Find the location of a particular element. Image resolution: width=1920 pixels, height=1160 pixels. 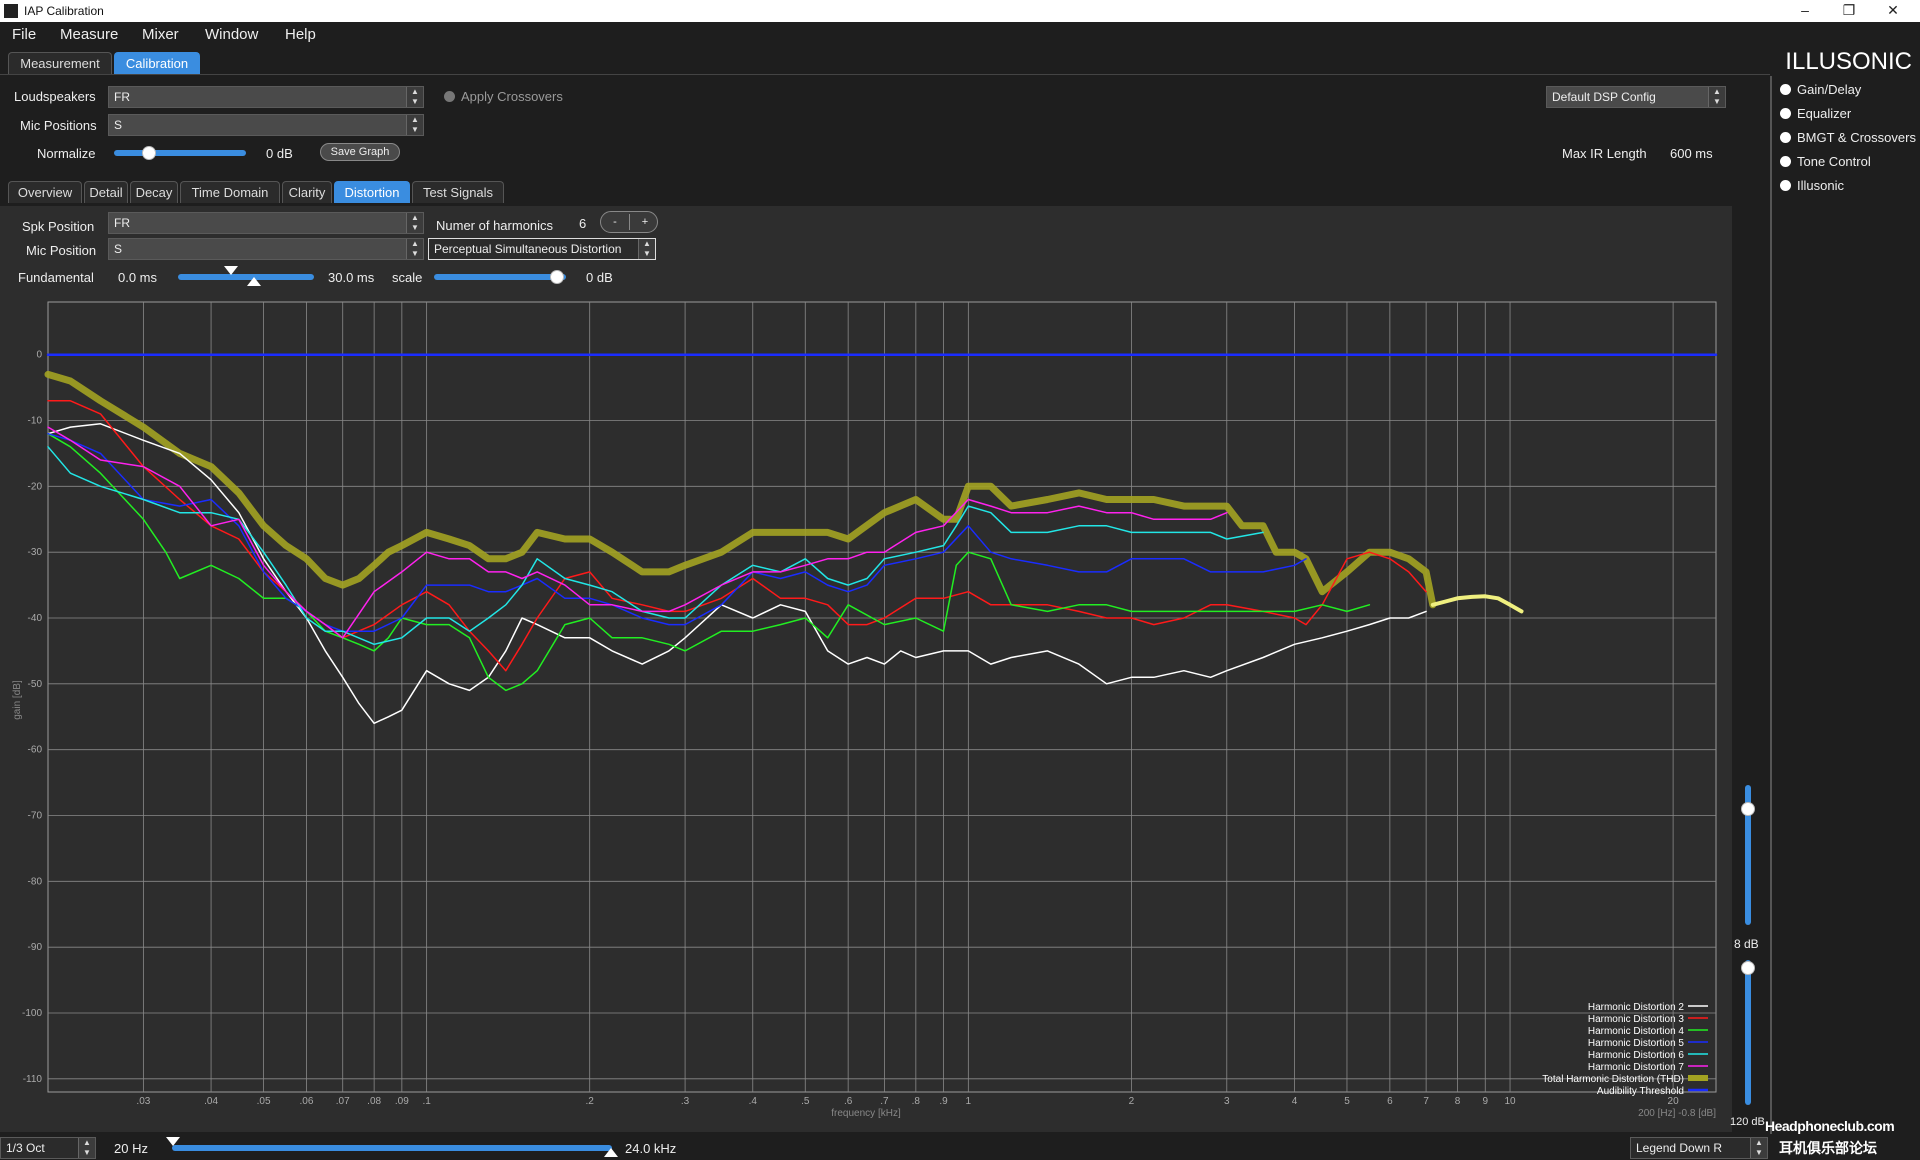

close-button: ✕ is located at coordinates (1893, 11).